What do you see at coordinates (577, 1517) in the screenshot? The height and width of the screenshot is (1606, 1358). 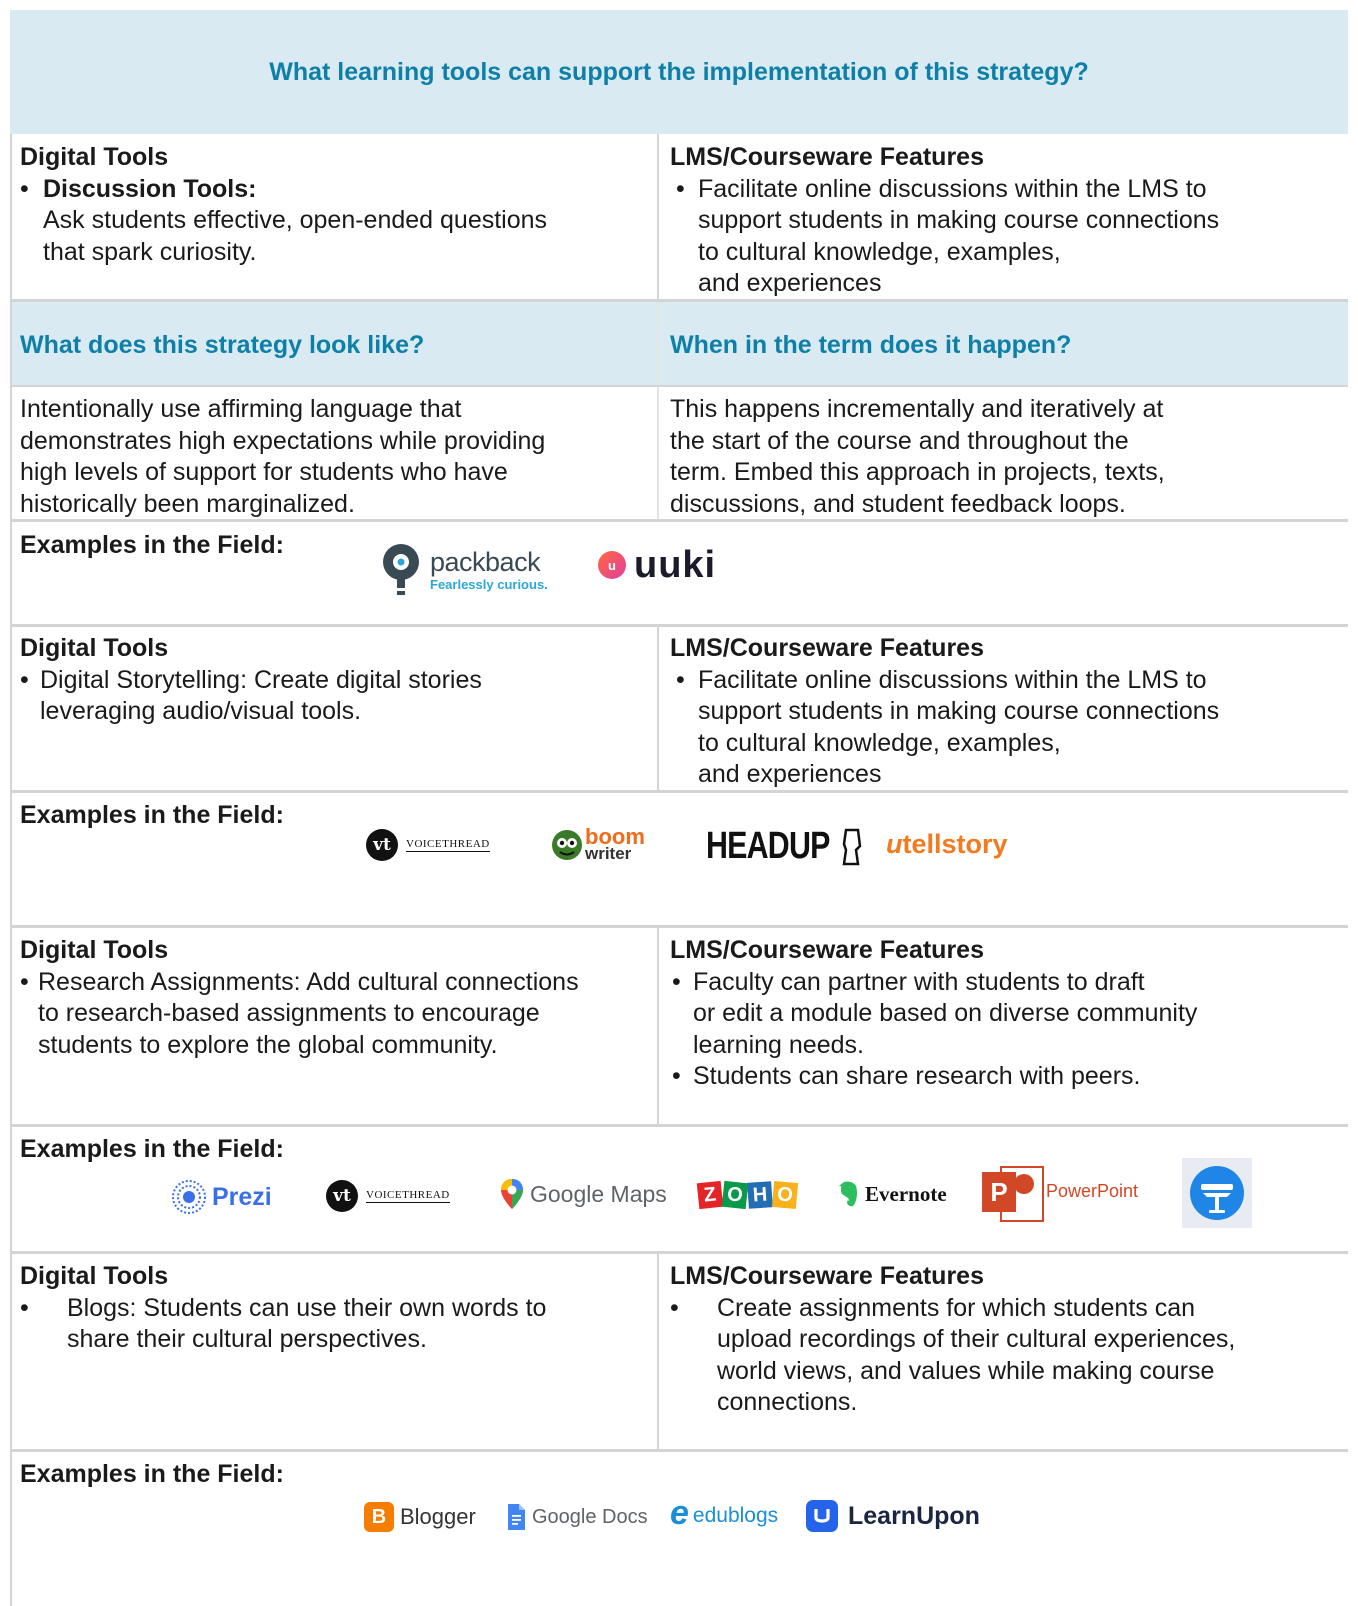 I see `google-docs-logo: Google Docs` at bounding box center [577, 1517].